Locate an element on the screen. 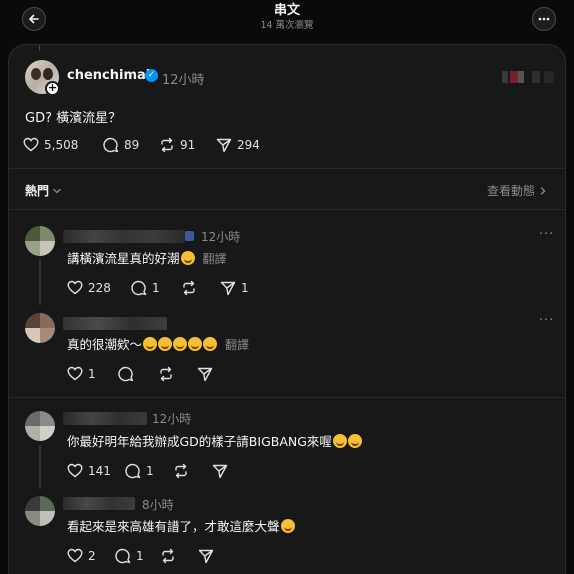 The height and width of the screenshot is (574, 574). ellipsis-icon is located at coordinates (544, 19).